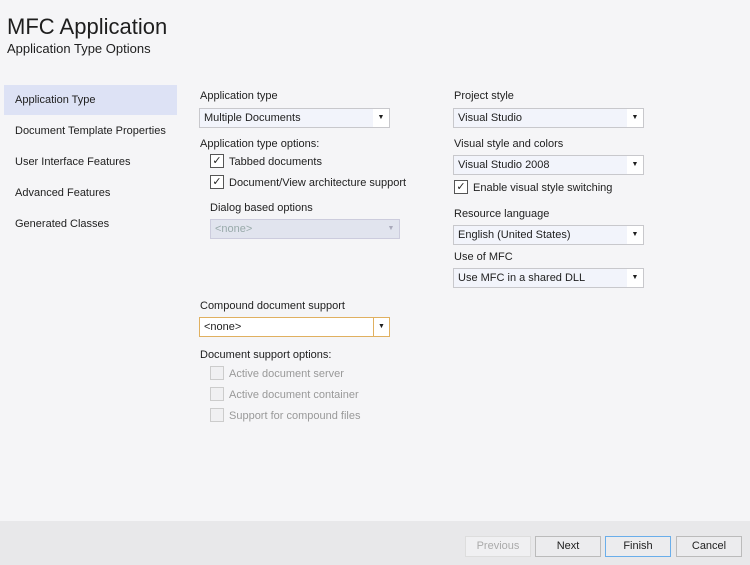 Image resolution: width=750 pixels, height=565 pixels. I want to click on nav-user-interface-features: User Interface Features, so click(90, 162).